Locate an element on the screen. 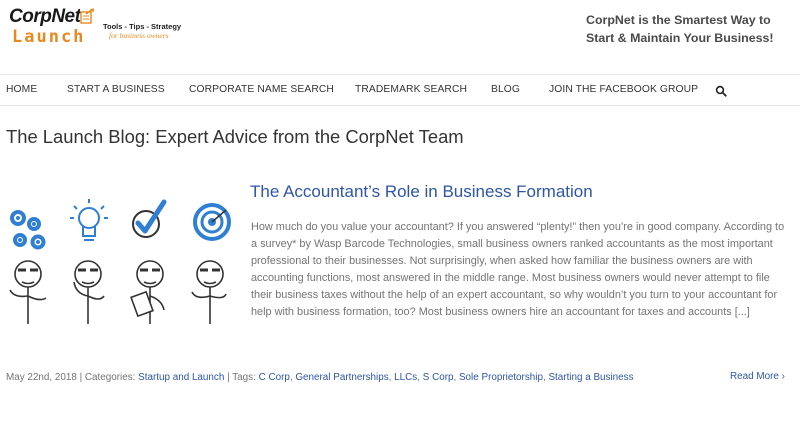  tag-link-s-corp: S Corp is located at coordinates (438, 377).